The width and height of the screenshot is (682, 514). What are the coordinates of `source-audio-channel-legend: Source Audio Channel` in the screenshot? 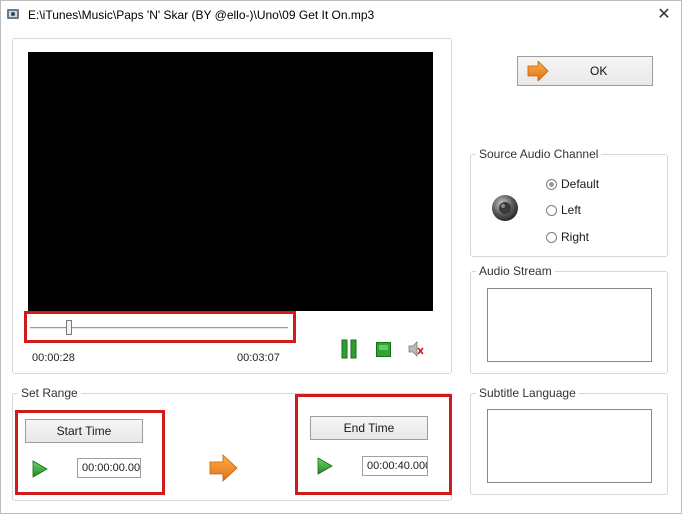 It's located at (539, 154).